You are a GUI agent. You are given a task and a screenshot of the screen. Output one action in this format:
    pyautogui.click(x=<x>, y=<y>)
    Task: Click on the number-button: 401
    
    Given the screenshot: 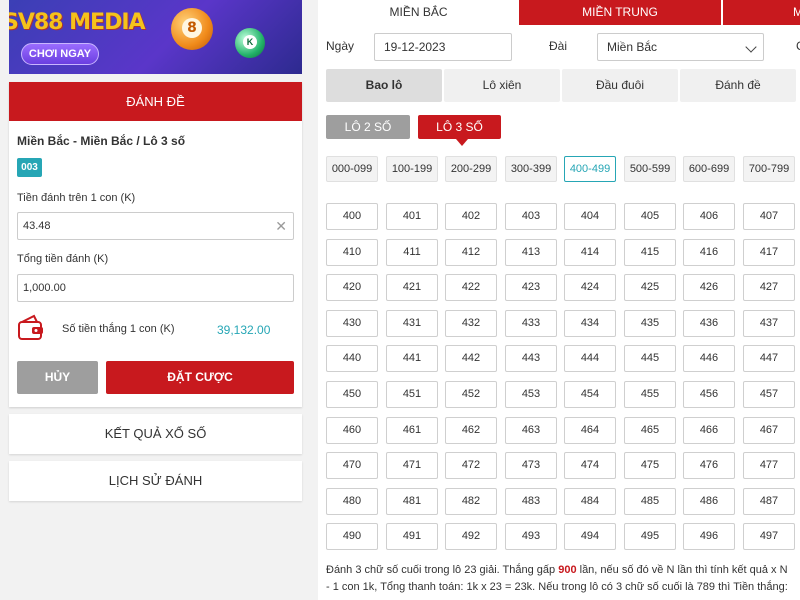 What is the action you would take?
    pyautogui.click(x=412, y=216)
    